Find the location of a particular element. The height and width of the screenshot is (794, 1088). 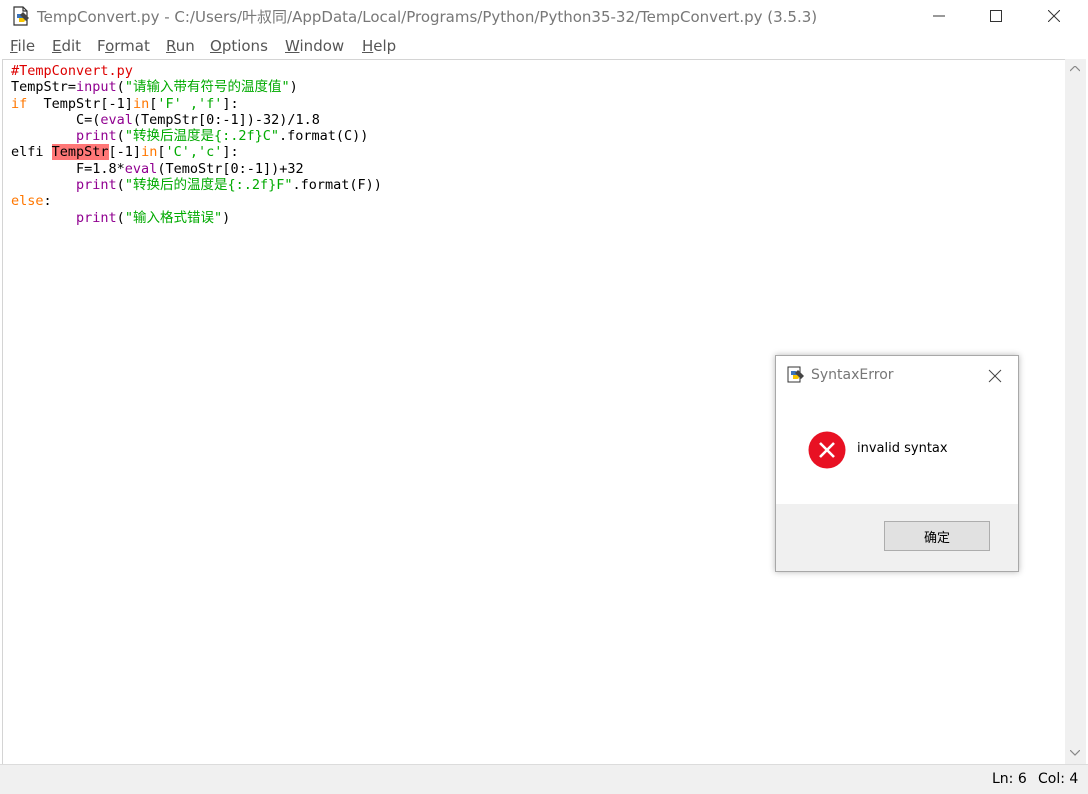

maximize-button is located at coordinates (996, 16).